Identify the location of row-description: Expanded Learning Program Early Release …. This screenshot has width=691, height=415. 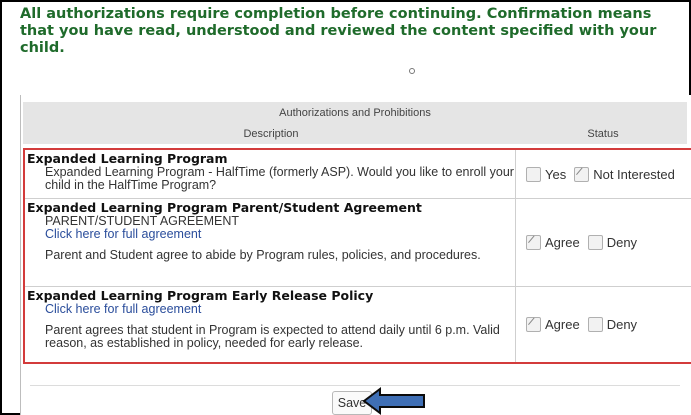
(270, 324).